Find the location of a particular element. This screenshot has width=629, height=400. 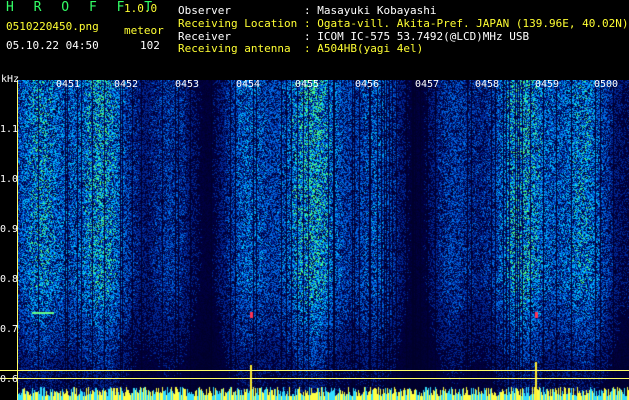

x-tick-label: 0453 is located at coordinates (187, 84).